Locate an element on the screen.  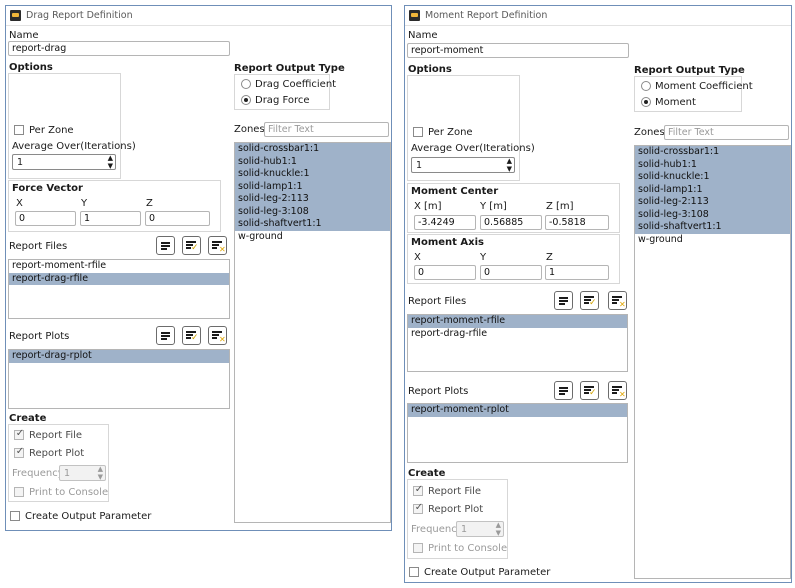
moment-axis-y-input: 0 is located at coordinates (511, 272).